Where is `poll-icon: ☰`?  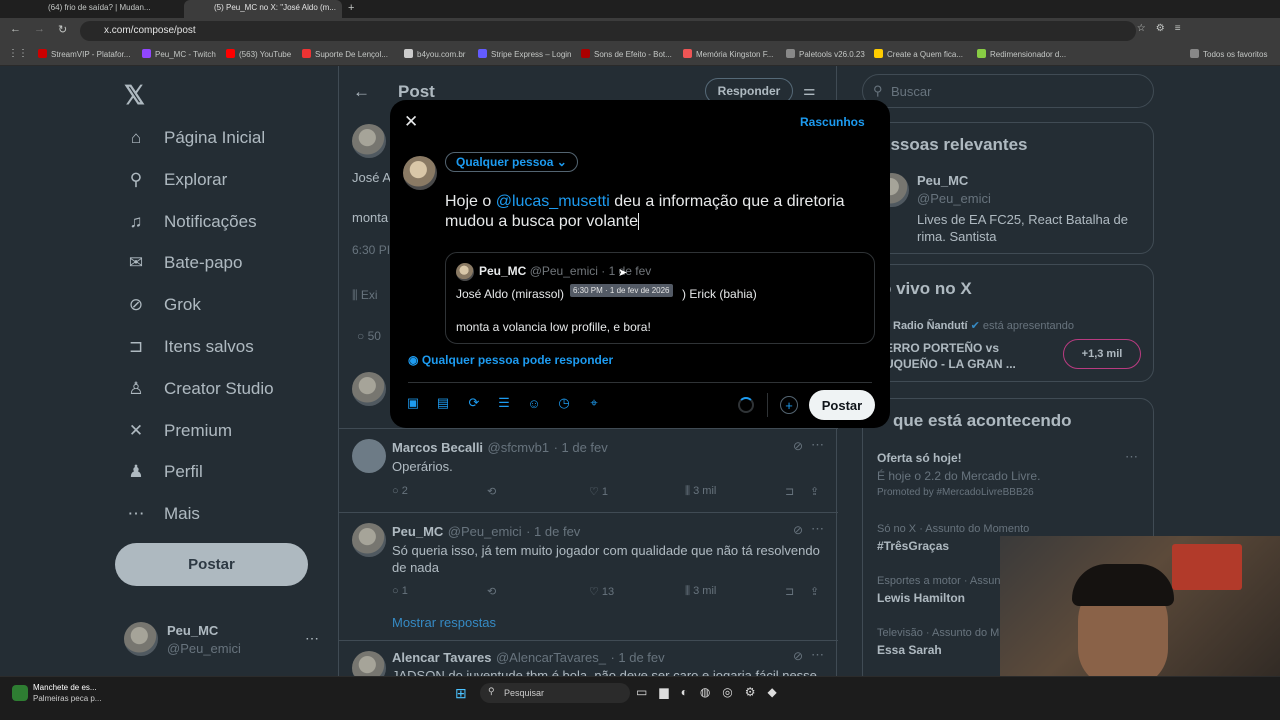
poll-icon: ☰ is located at coordinates (504, 403).